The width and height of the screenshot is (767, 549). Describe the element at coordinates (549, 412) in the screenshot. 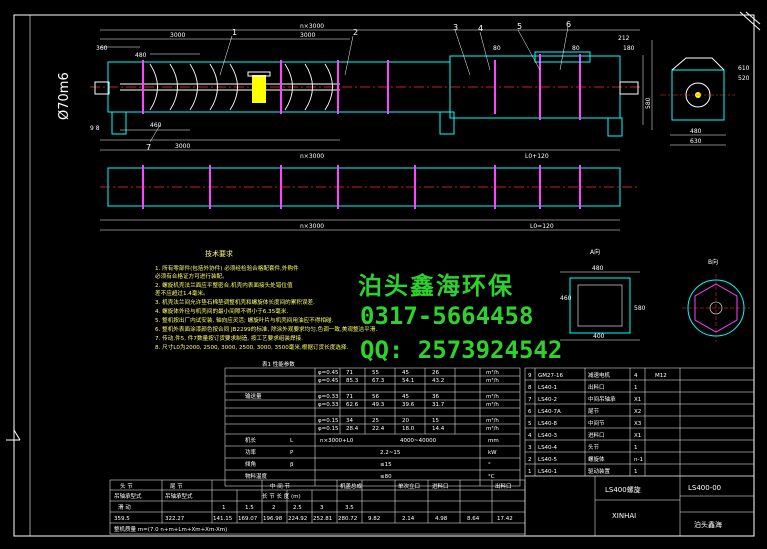

I see `part-row: LS40-7A` at that location.